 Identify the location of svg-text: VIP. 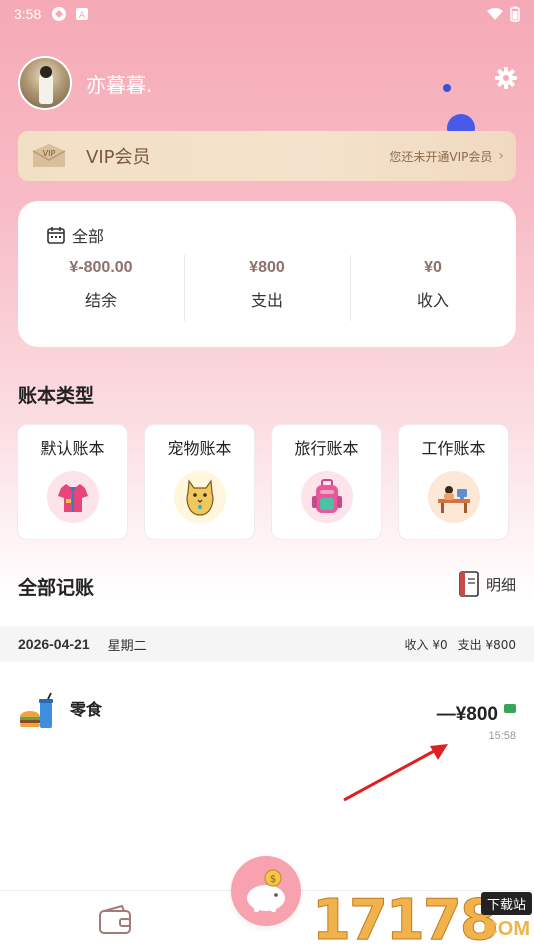
(49, 153).